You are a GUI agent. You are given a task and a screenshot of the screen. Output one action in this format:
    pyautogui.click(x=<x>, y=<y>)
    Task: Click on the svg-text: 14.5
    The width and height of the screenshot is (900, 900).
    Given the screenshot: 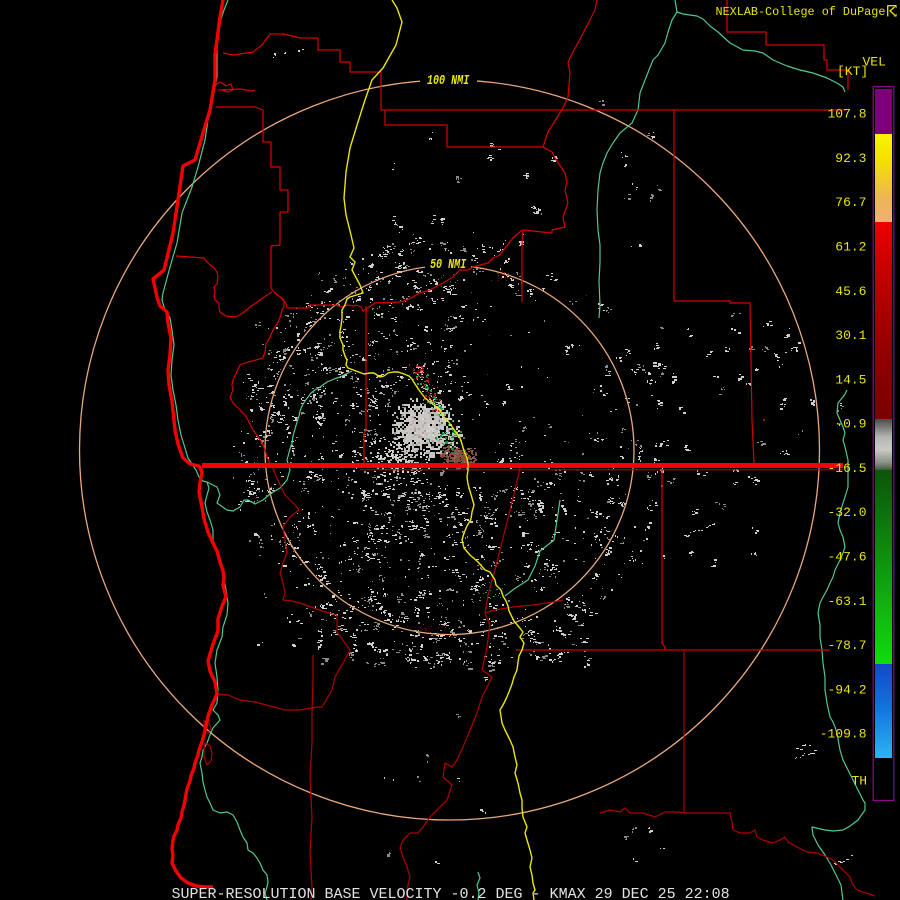 What is the action you would take?
    pyautogui.click(x=850, y=379)
    